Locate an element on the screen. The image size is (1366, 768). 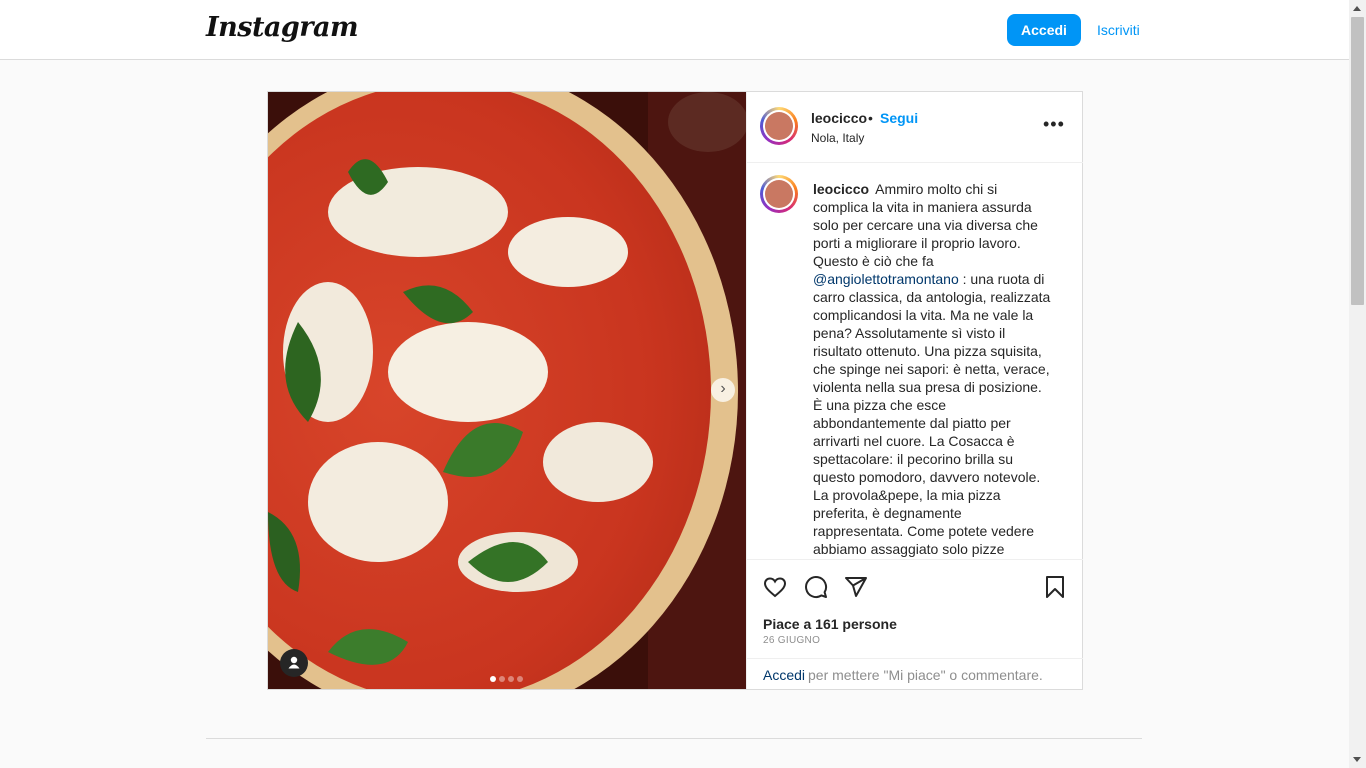
login-prompt-text: per mettere "Mi piace" o commentare. is located at coordinates (925, 675).